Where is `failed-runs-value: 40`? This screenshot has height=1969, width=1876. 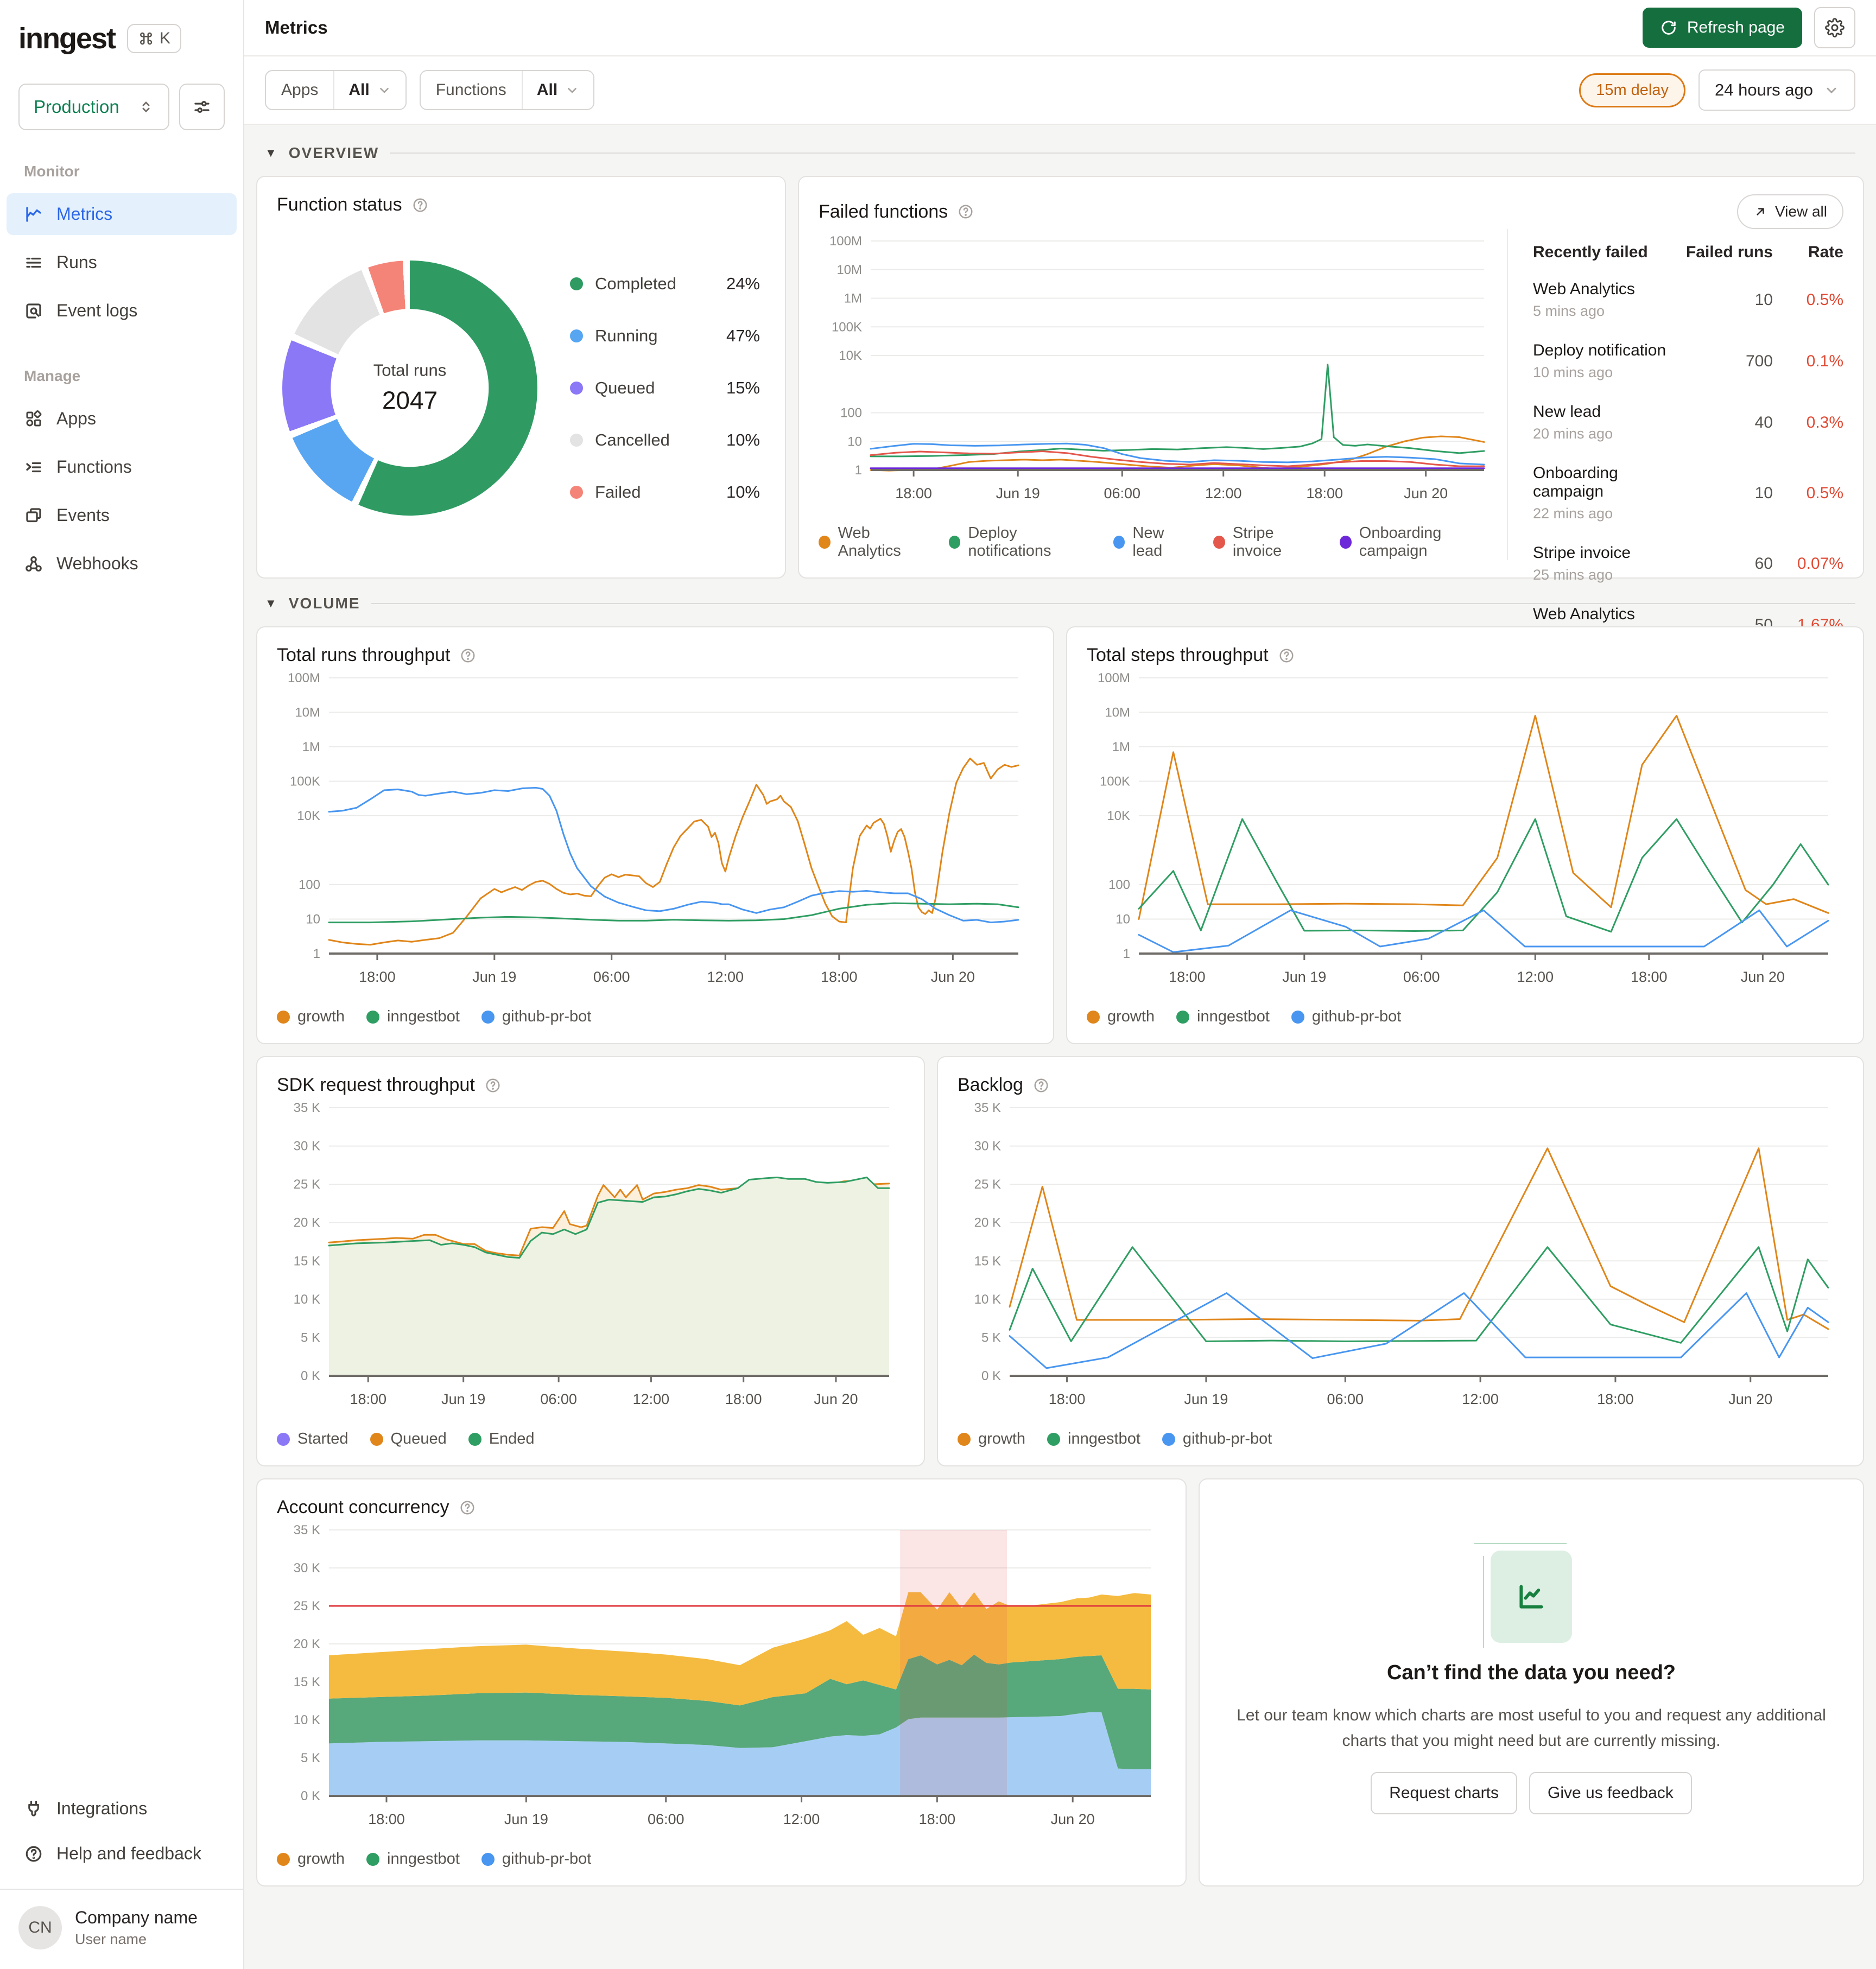
failed-runs-value: 40 is located at coordinates (1764, 422).